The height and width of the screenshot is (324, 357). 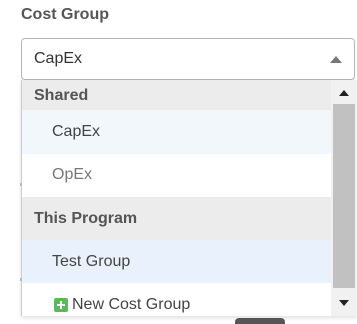 What do you see at coordinates (176, 95) in the screenshot?
I see `group-header-shared: Shared` at bounding box center [176, 95].